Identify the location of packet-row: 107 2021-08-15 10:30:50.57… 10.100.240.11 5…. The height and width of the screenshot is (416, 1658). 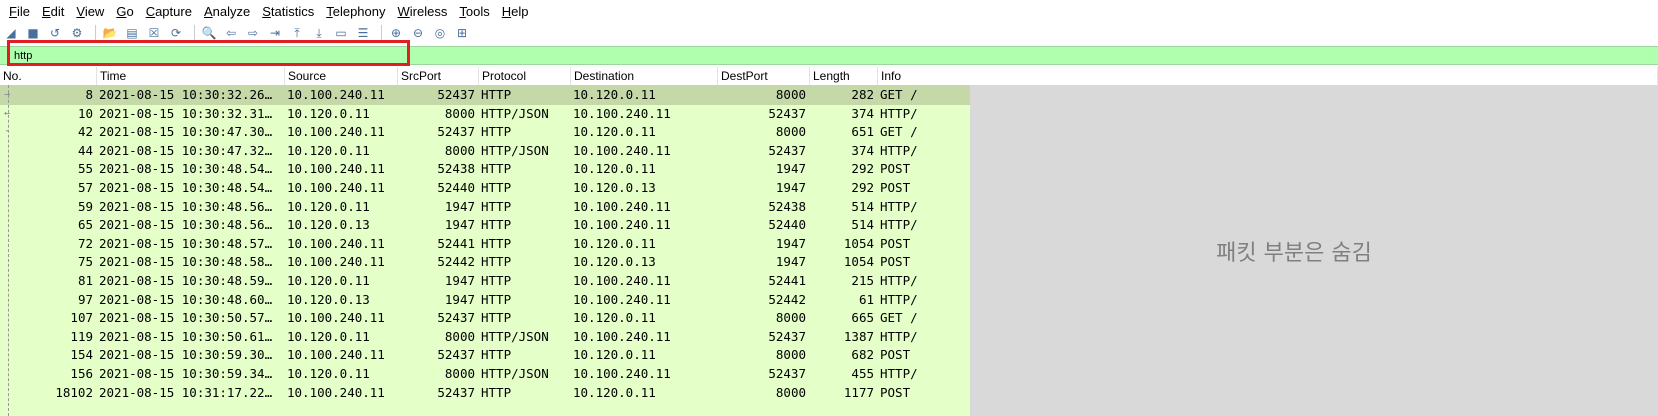
(485, 318).